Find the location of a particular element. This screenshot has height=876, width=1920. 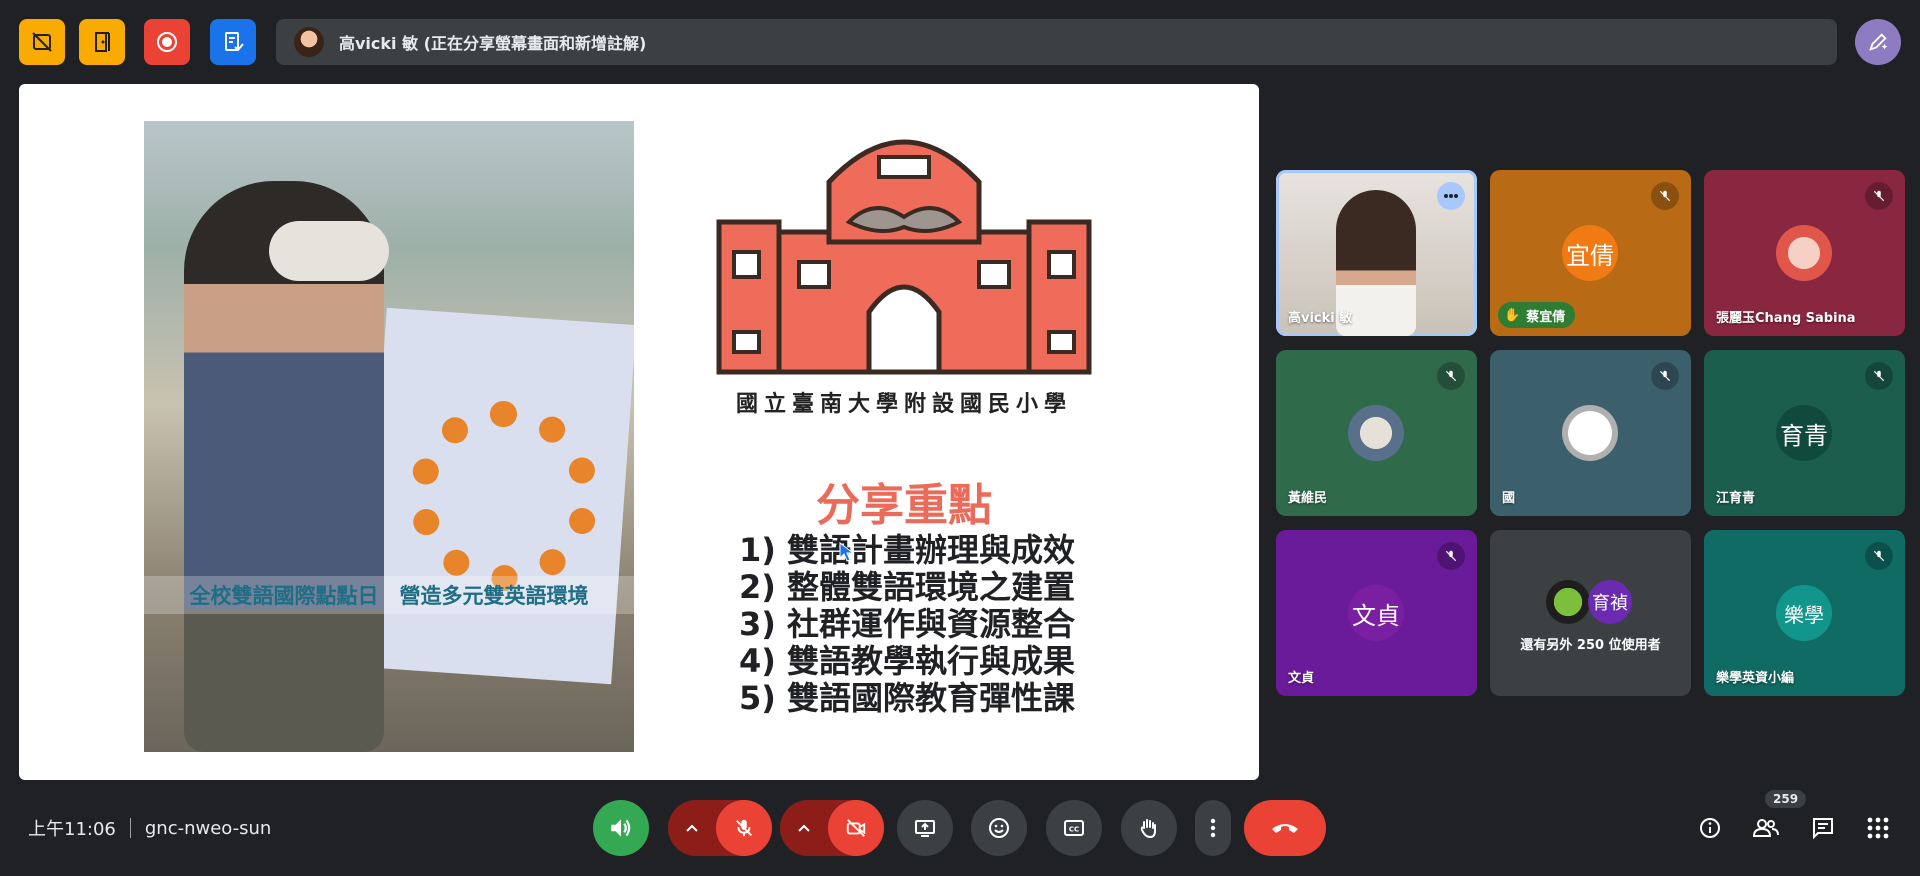

participant-name: 江育青 is located at coordinates (1736, 498).